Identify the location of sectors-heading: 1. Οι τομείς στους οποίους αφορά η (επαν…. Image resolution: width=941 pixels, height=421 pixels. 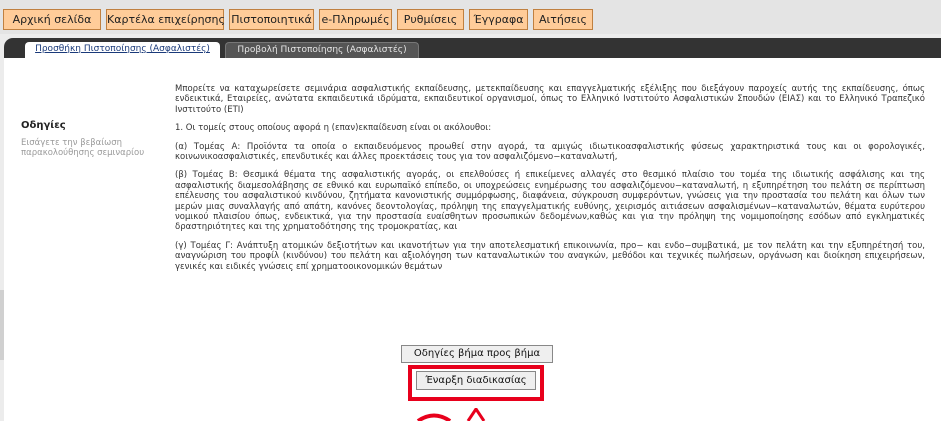
(333, 128).